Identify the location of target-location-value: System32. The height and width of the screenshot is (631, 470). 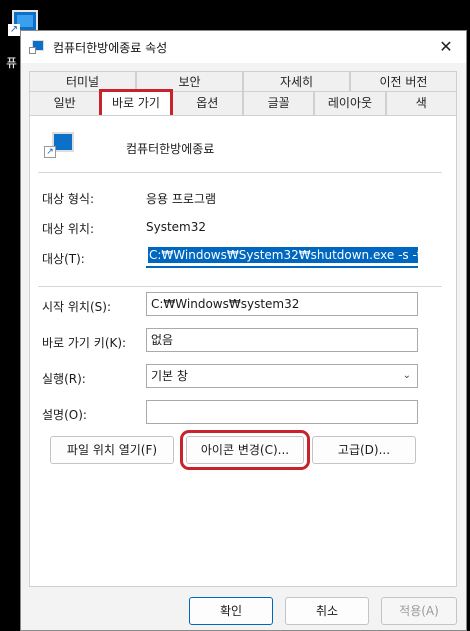
(176, 227).